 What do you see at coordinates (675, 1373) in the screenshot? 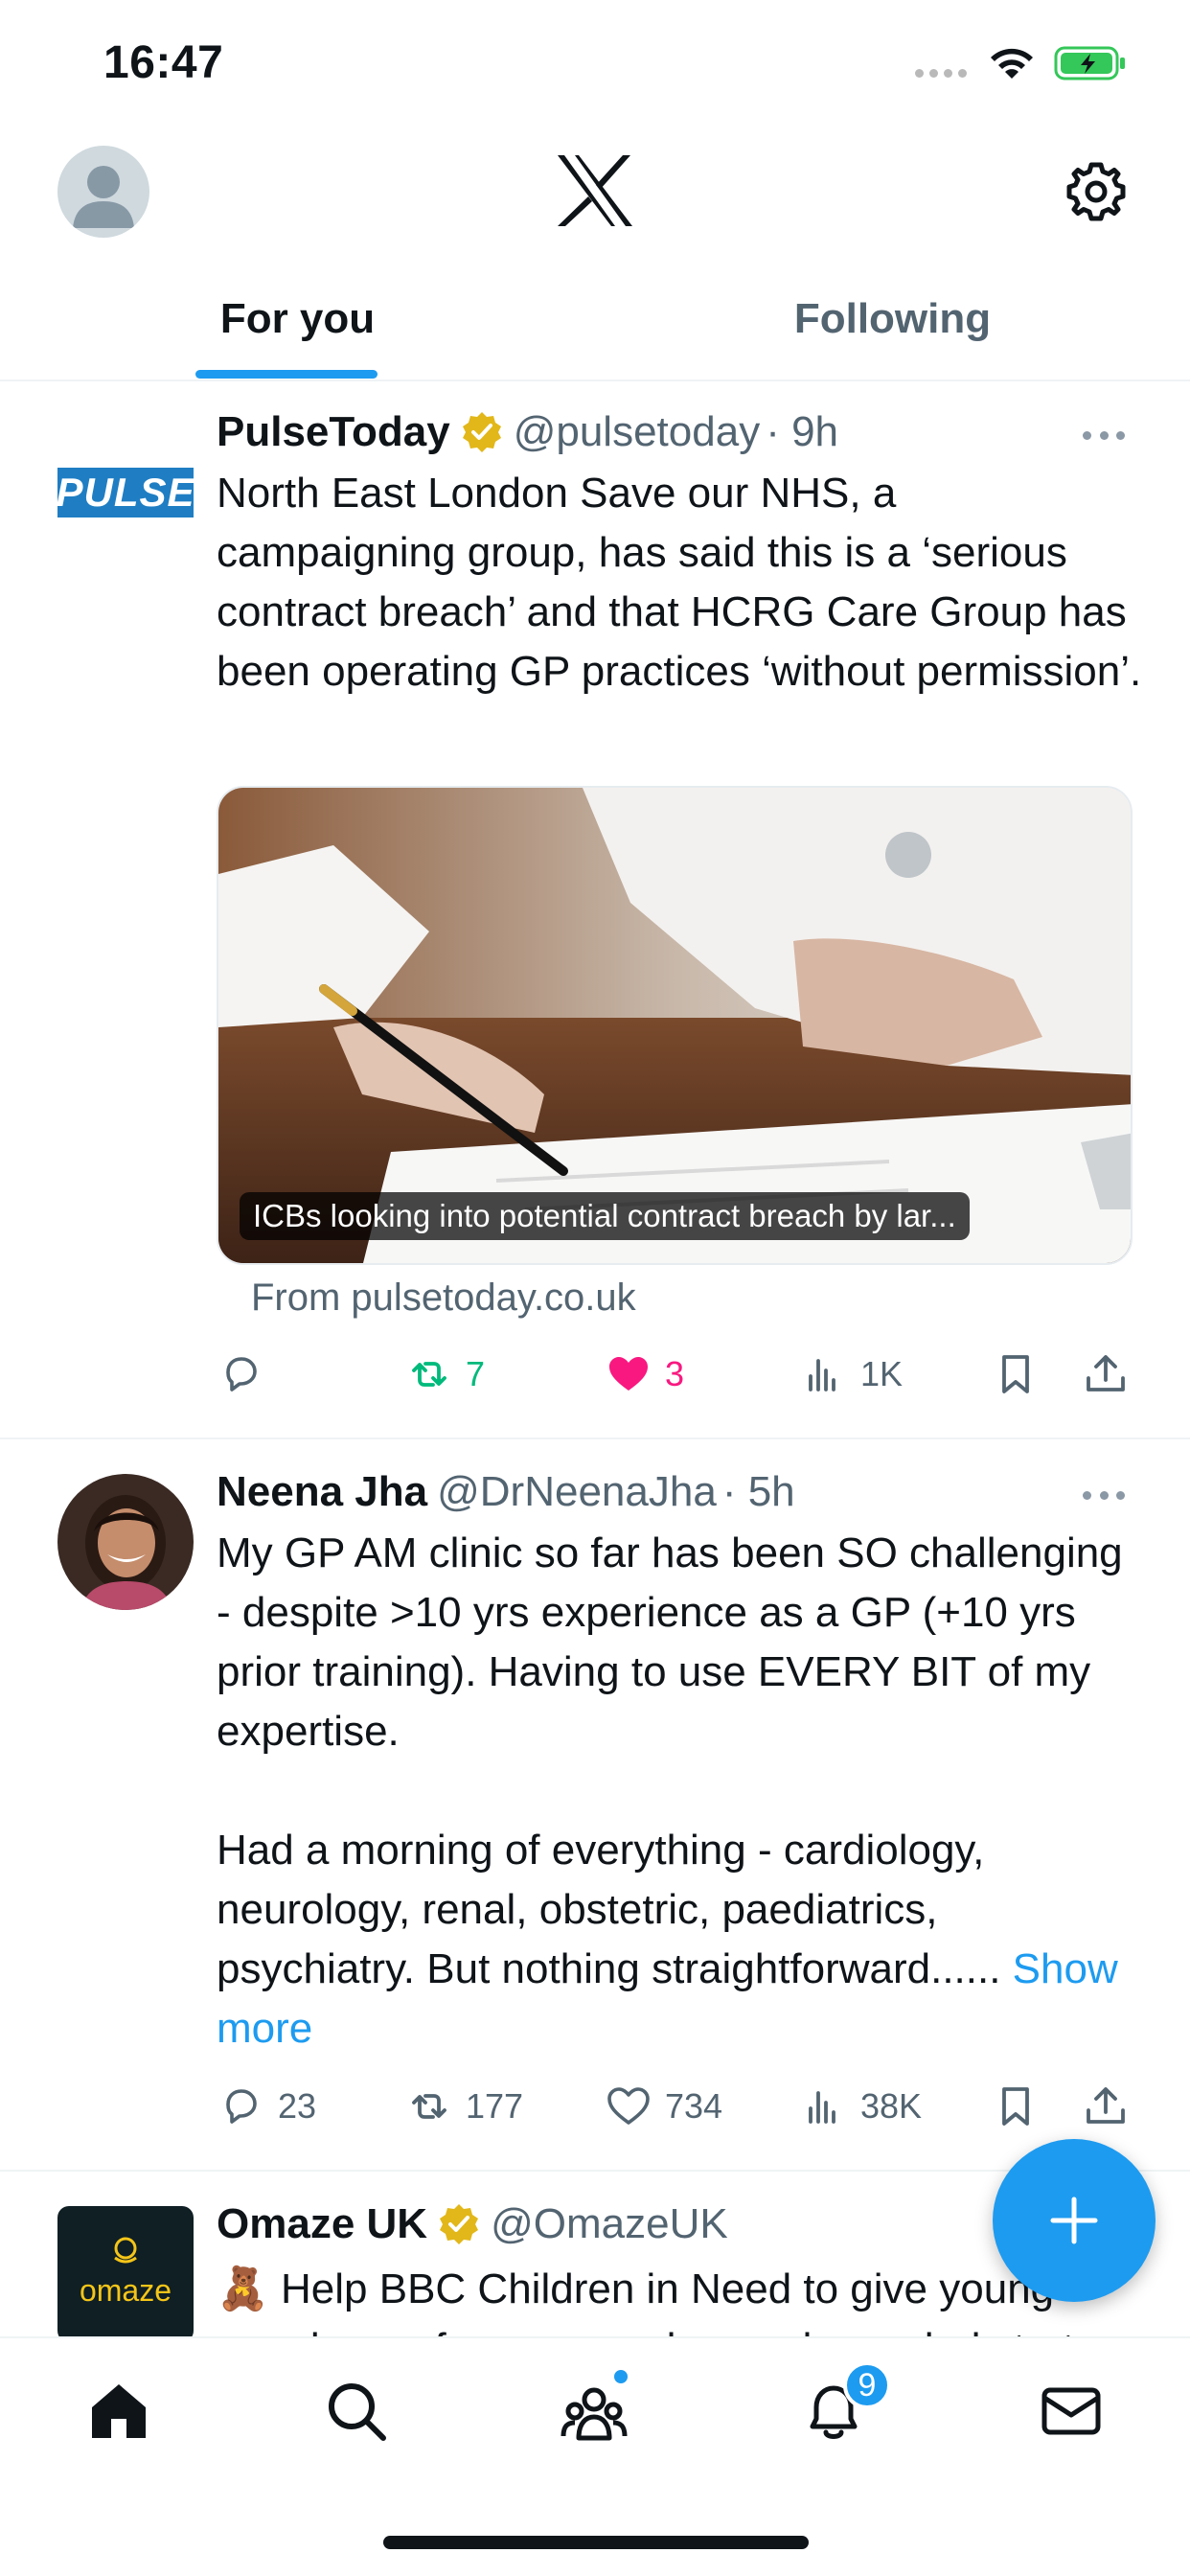
I see `like-count: 3` at bounding box center [675, 1373].